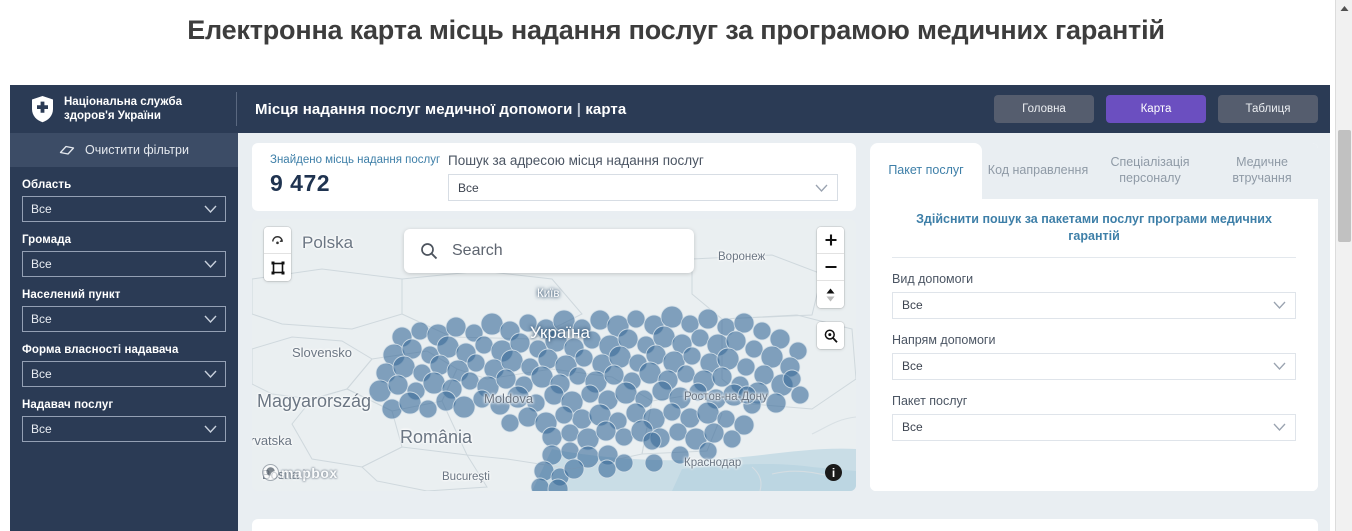 This screenshot has width=1352, height=531. Describe the element at coordinates (930, 400) in the screenshot. I see `field-service-package-label: Пакет послуг` at that location.